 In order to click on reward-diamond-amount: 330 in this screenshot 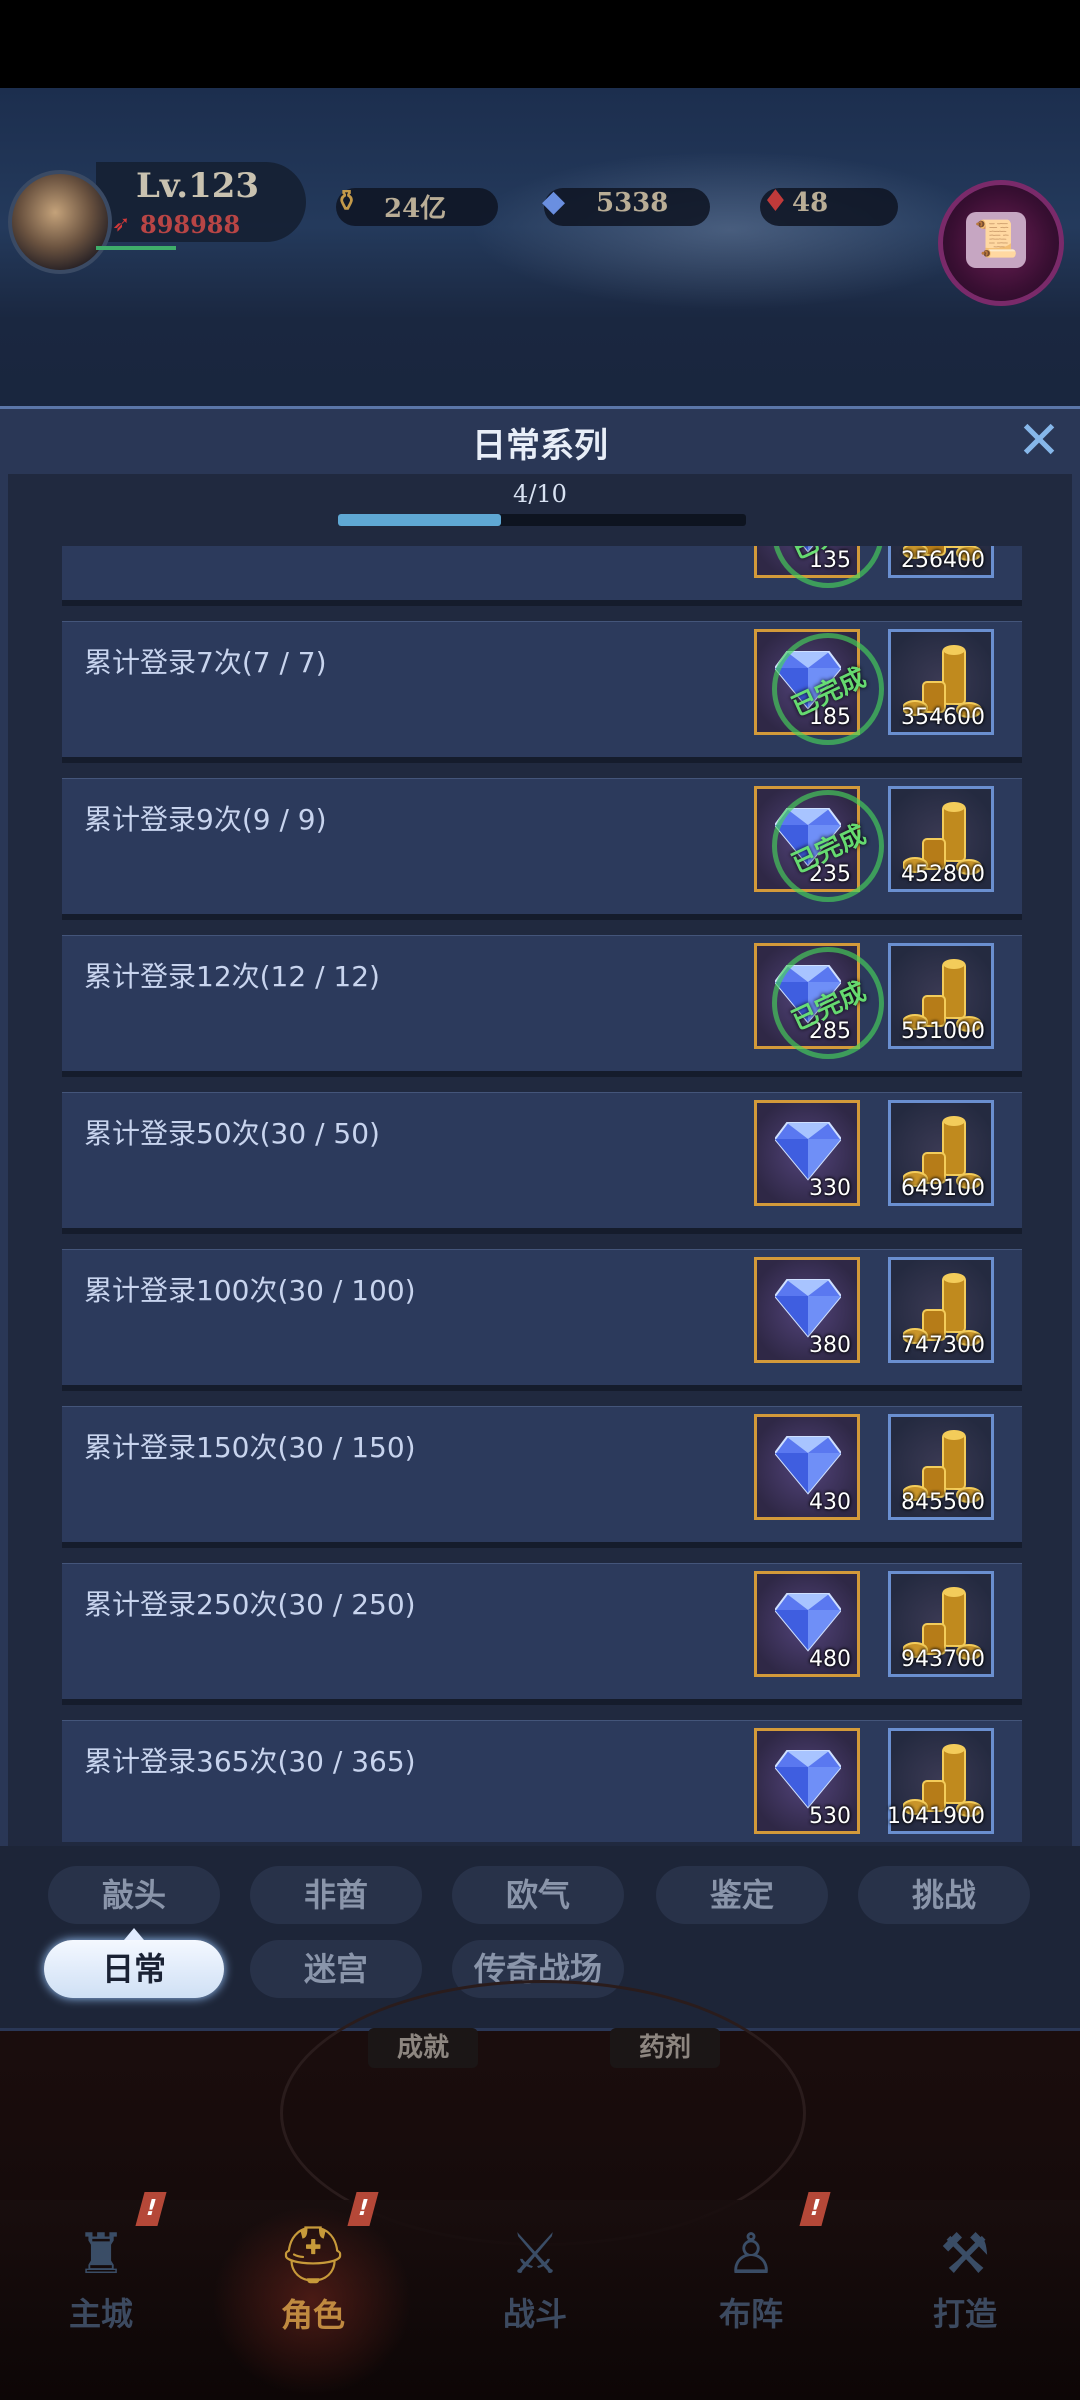, I will do `click(830, 1188)`.